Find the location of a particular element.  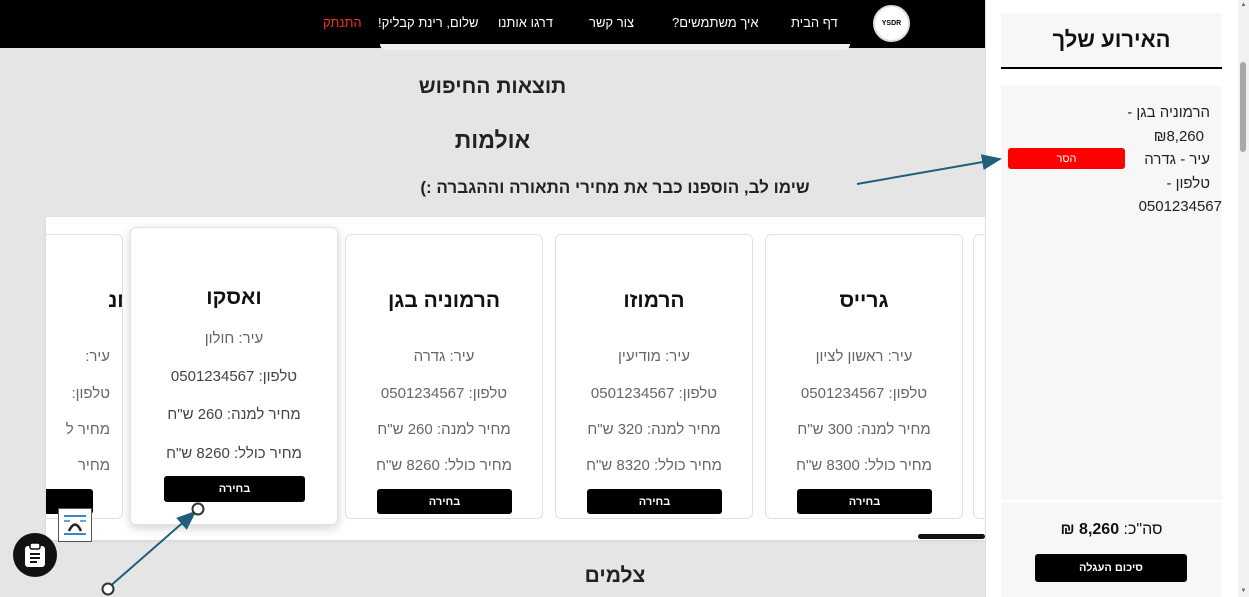

clipboard-icon is located at coordinates (35, 554).